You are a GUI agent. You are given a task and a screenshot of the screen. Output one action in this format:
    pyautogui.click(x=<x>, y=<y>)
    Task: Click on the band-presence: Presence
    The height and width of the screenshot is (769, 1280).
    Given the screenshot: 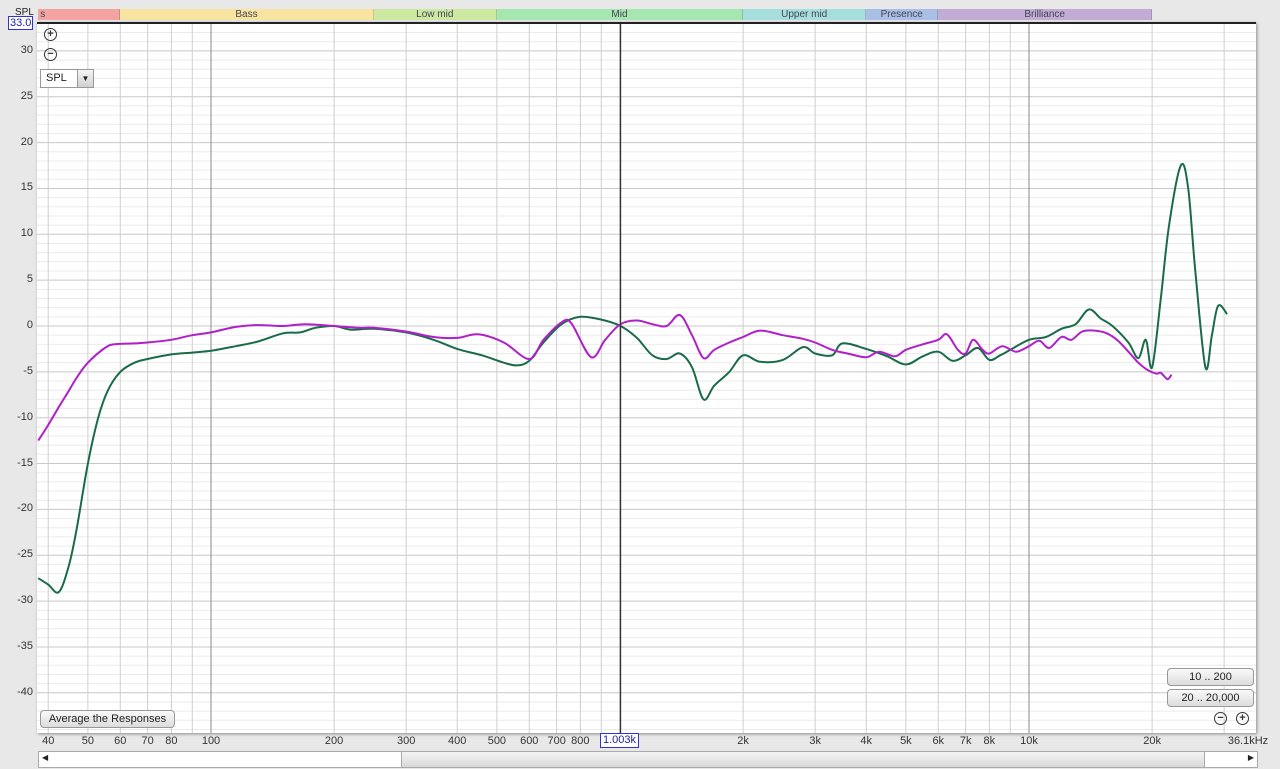 What is the action you would take?
    pyautogui.click(x=902, y=14)
    